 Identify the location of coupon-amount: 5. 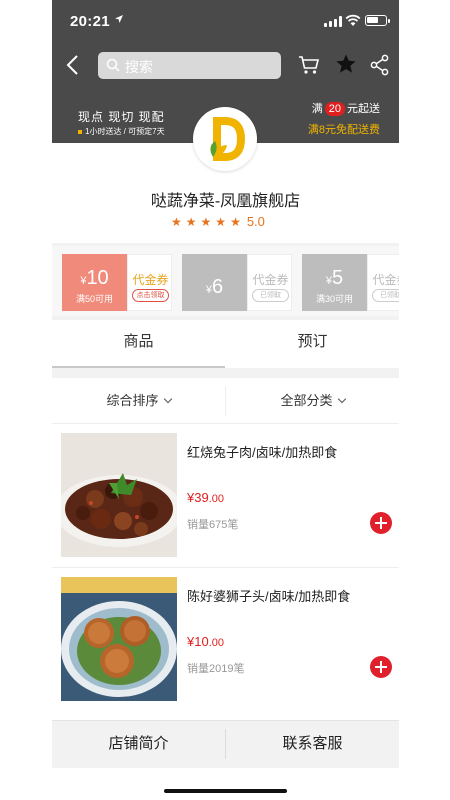
(338, 278).